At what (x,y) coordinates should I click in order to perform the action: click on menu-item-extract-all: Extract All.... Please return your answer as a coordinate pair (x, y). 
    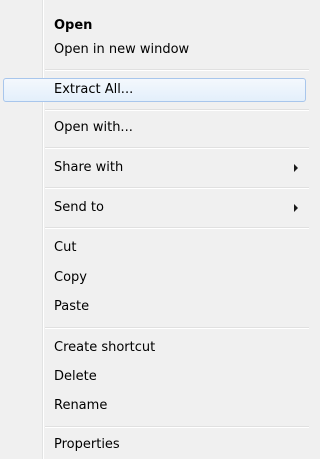
    Looking at the image, I should click on (154, 90).